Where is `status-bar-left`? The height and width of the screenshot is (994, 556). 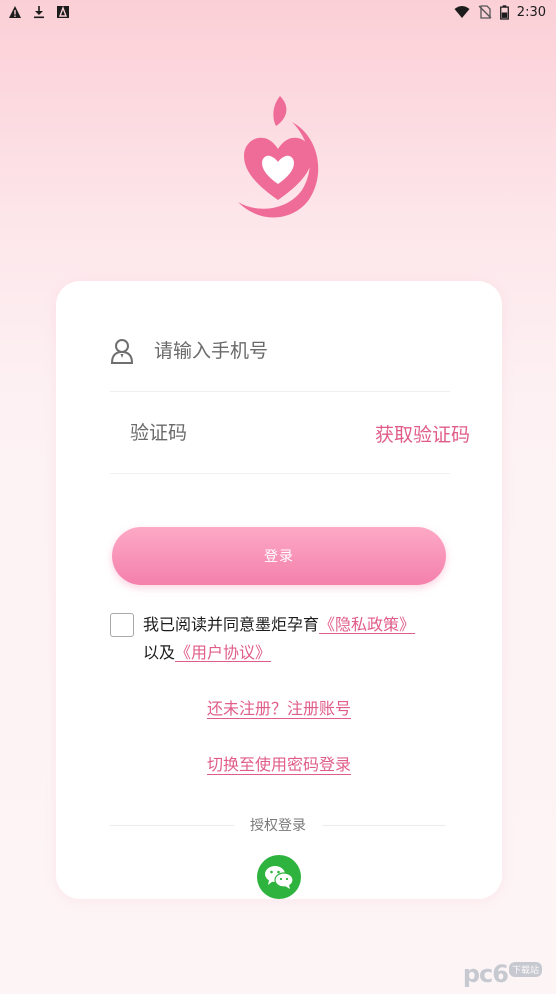 status-bar-left is located at coordinates (35, 12).